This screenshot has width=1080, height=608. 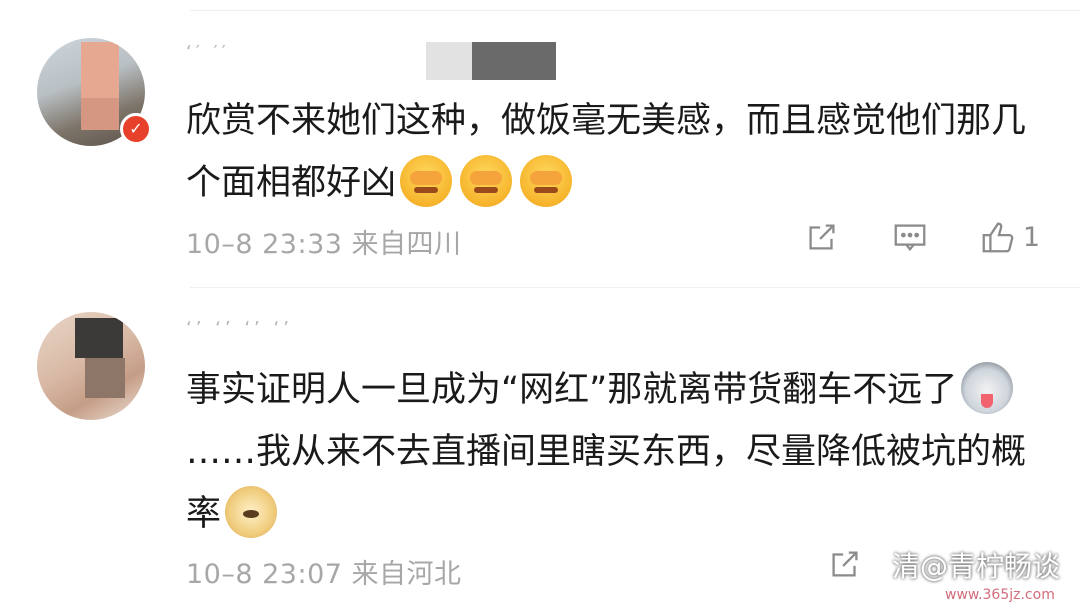 I want to click on avatar, so click(x=91, y=366).